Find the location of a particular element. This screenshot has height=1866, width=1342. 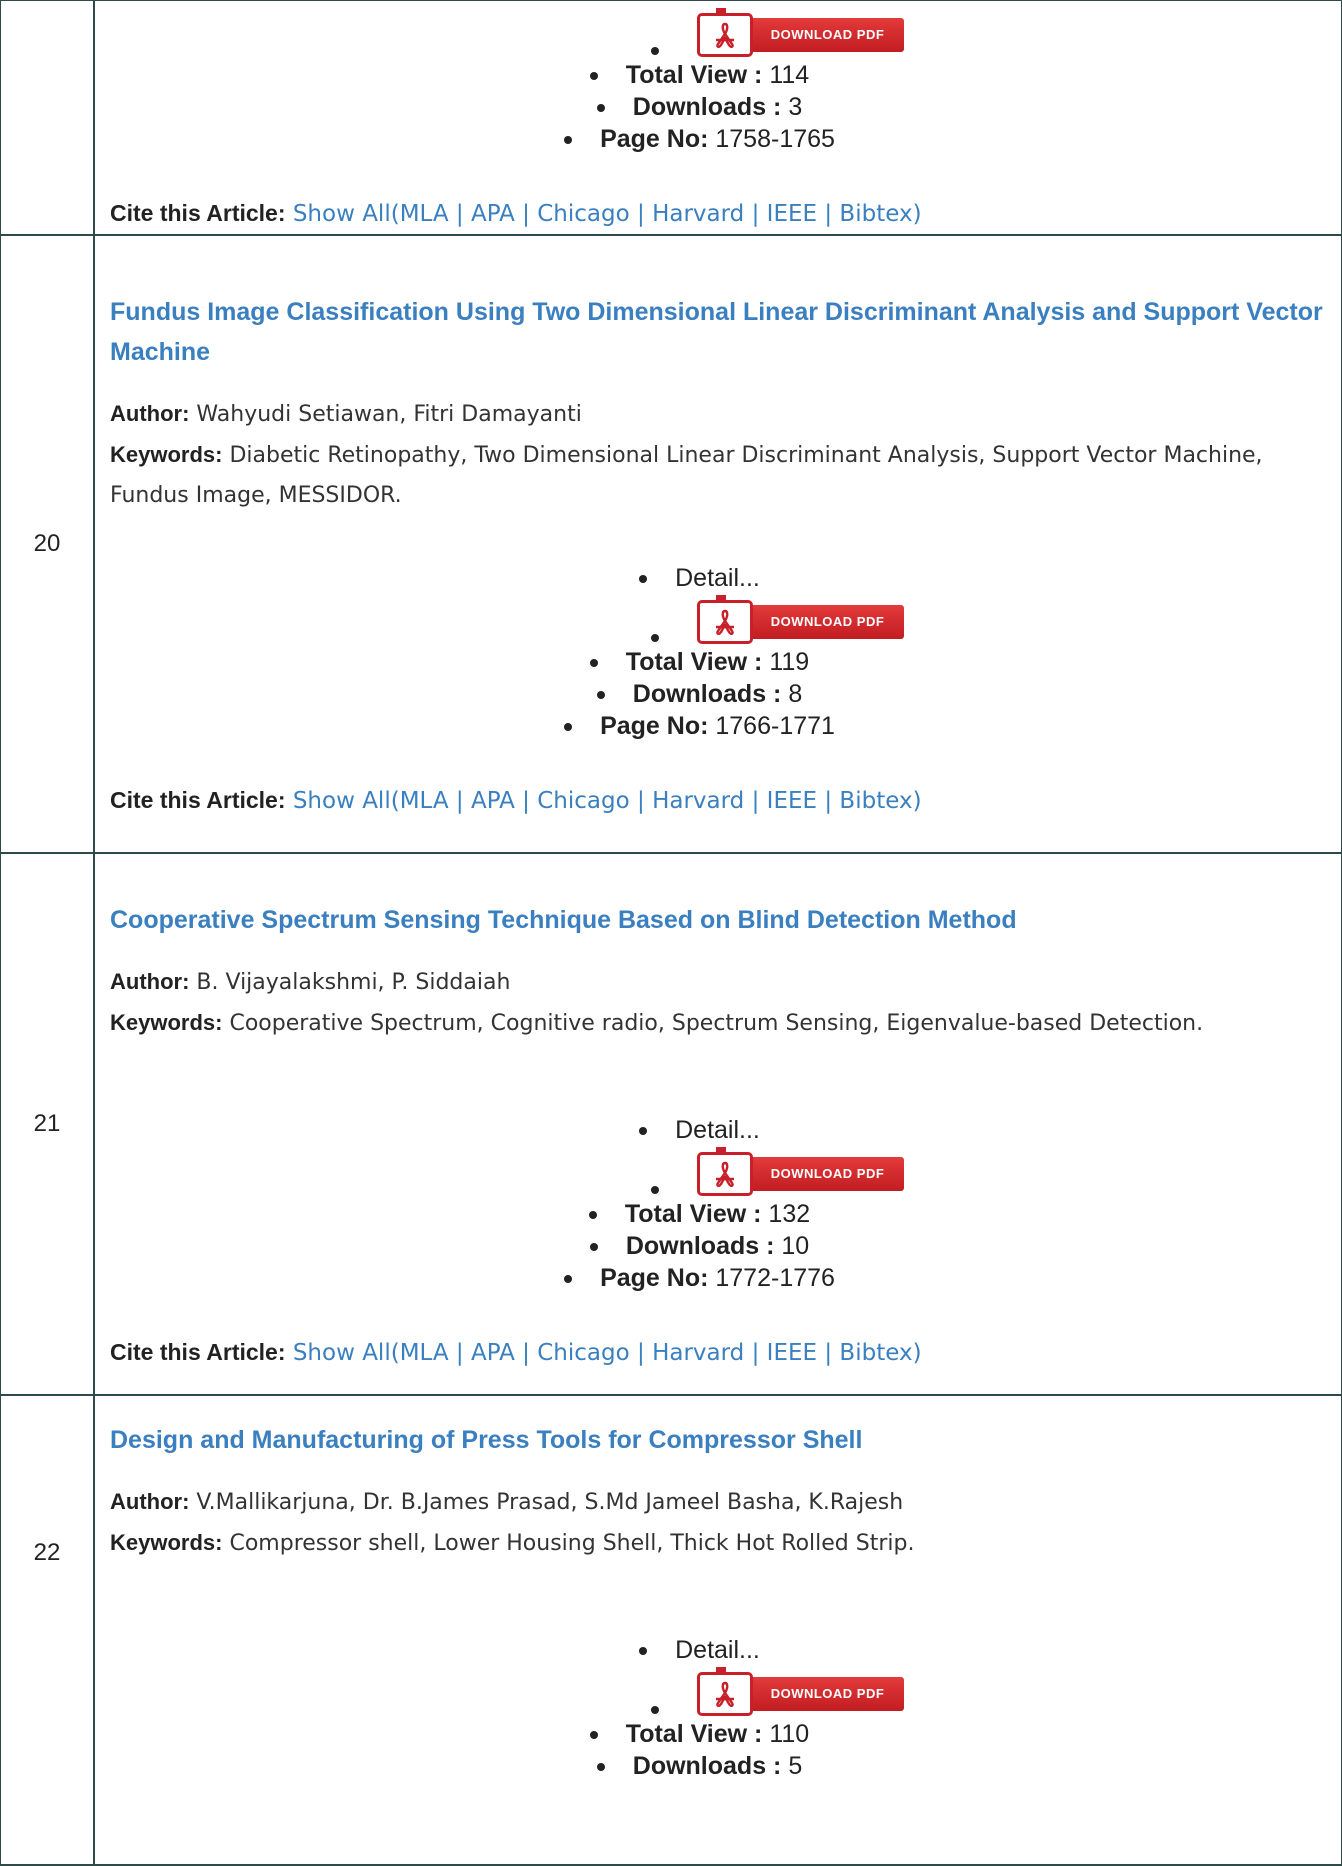

page-no-value: 1766-1771 is located at coordinates (775, 725).